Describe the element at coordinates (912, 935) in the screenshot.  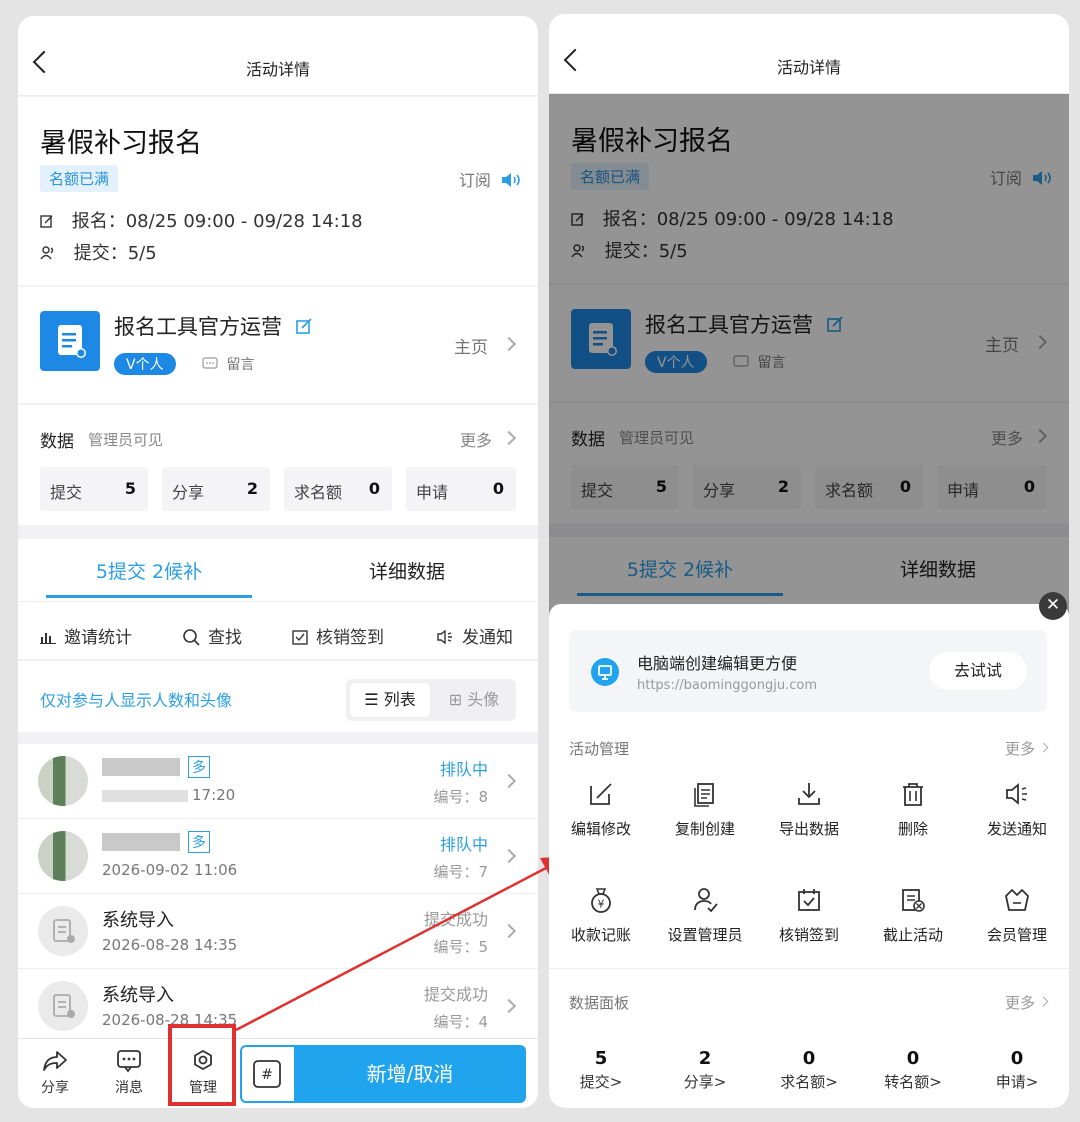
I see `manage-item-label: 截止活动` at that location.